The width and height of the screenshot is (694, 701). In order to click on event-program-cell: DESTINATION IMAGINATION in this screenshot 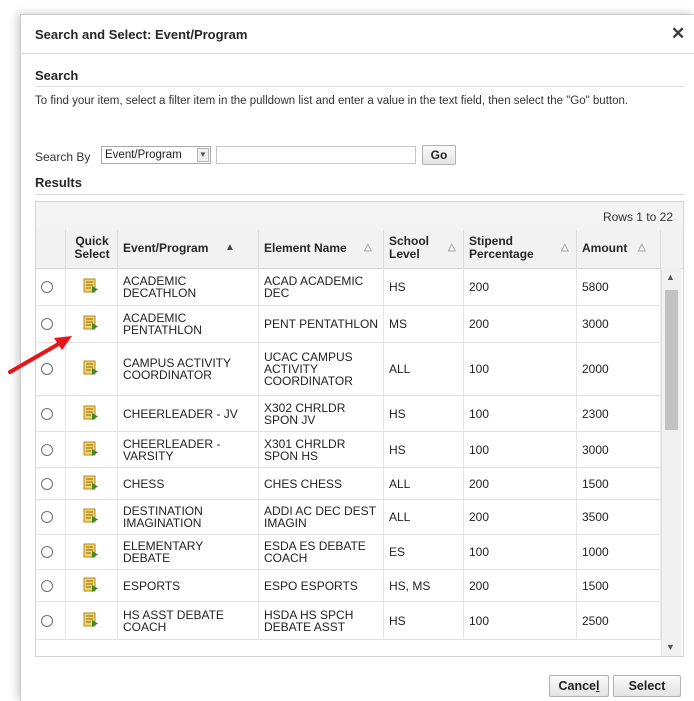, I will do `click(188, 517)`.